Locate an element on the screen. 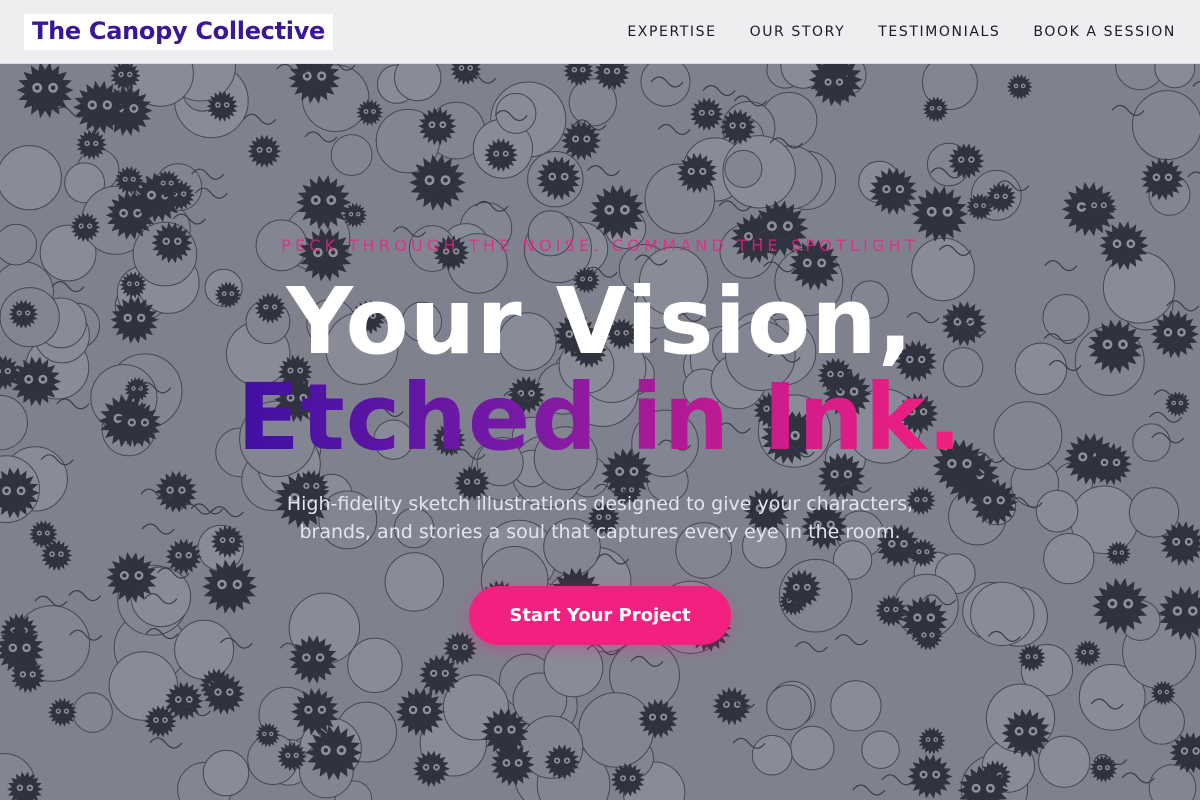 The height and width of the screenshot is (800, 1200). nav-link-expertise: EXPERTISE is located at coordinates (671, 32).